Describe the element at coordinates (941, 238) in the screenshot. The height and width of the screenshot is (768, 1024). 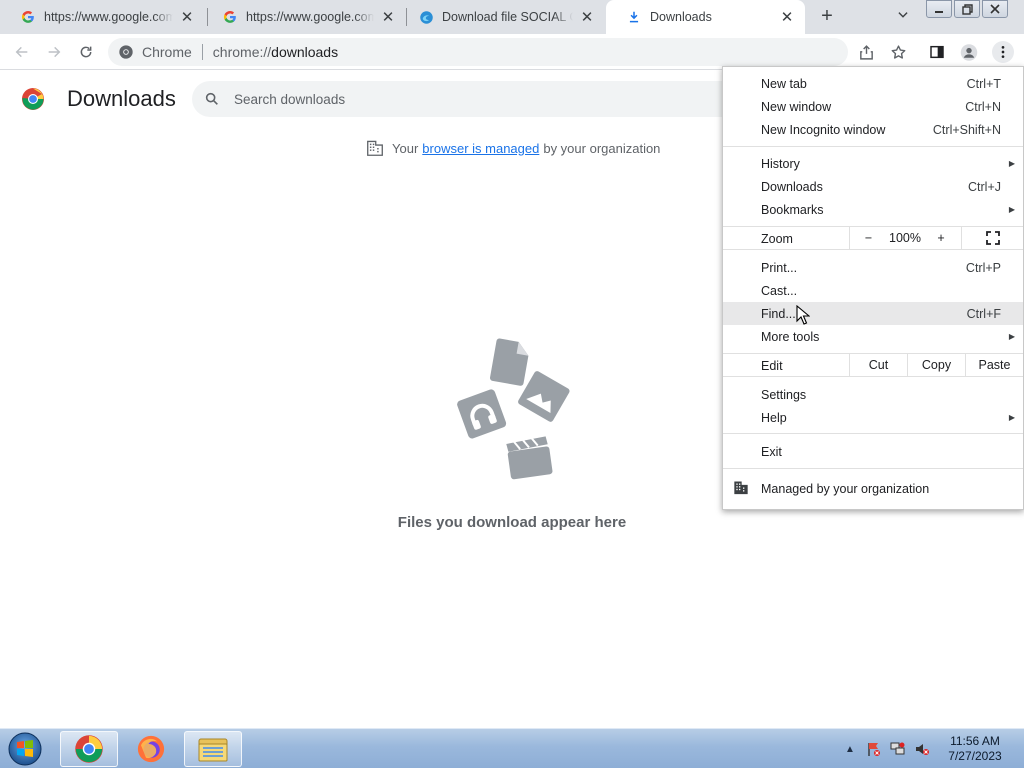
I see `zoom-in-button: +` at that location.